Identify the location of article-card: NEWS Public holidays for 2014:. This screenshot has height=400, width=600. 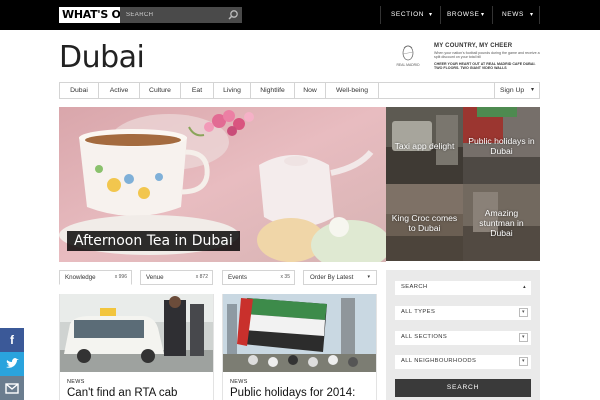
(299, 347).